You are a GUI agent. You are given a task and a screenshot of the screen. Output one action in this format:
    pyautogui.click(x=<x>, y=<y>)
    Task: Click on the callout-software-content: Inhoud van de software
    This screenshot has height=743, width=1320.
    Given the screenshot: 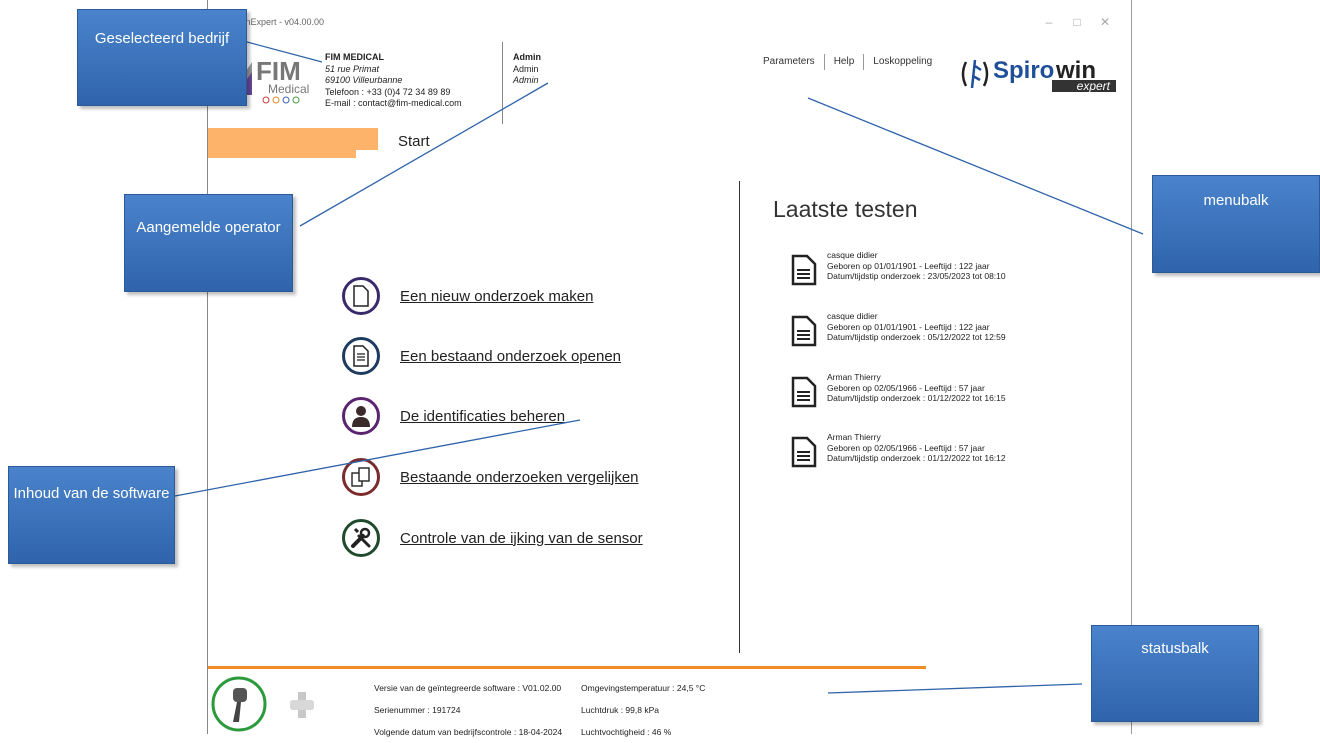 What is the action you would take?
    pyautogui.click(x=91, y=515)
    